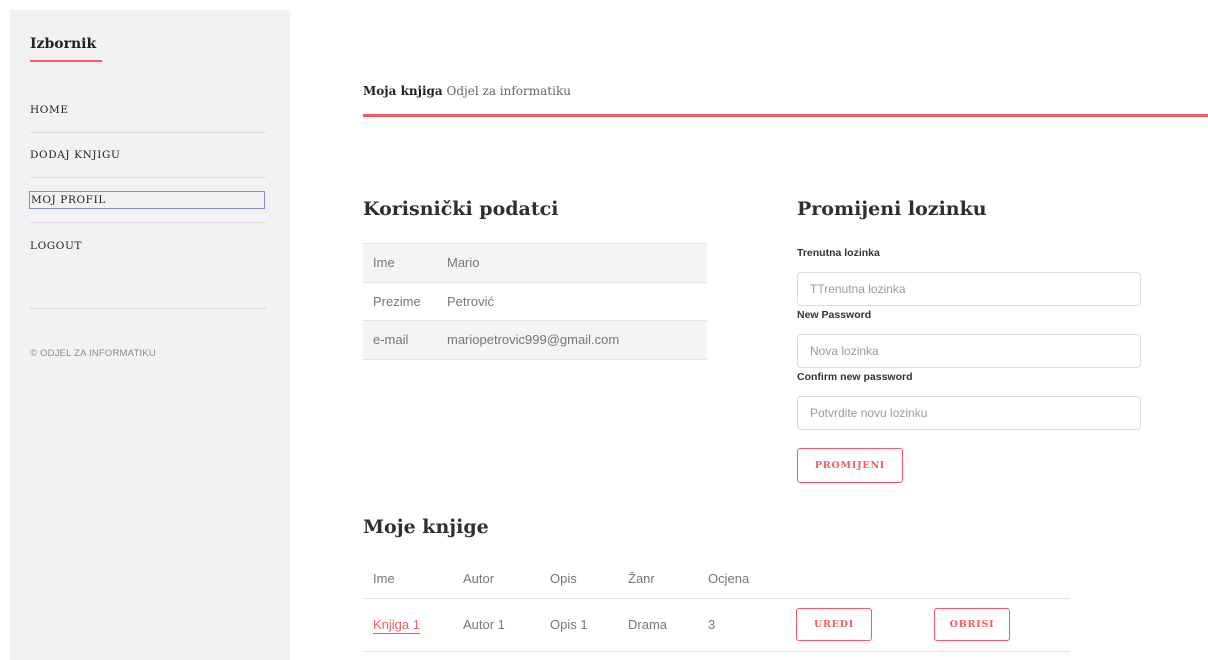  I want to click on brand-subtitle: Odjel za informatiku, so click(508, 91).